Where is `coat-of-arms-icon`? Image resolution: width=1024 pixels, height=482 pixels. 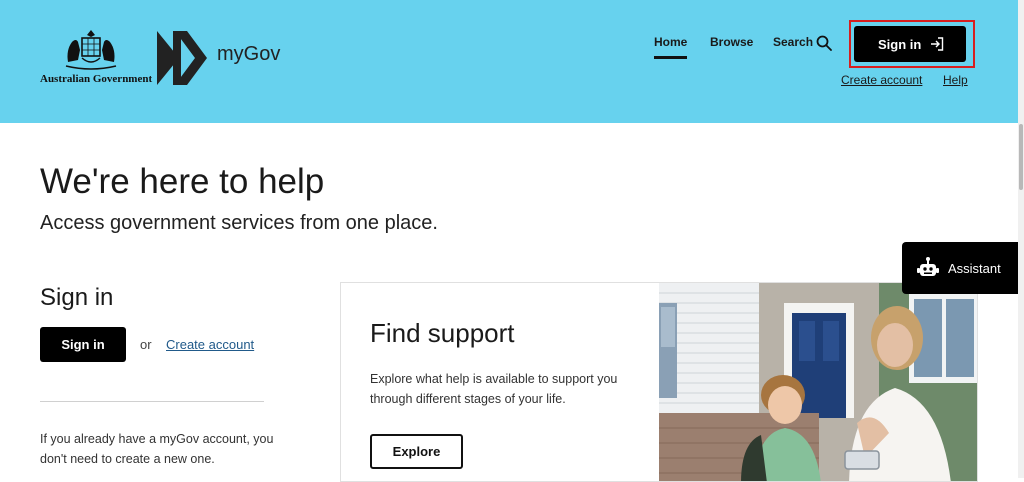
coat-of-arms-icon is located at coordinates (91, 50).